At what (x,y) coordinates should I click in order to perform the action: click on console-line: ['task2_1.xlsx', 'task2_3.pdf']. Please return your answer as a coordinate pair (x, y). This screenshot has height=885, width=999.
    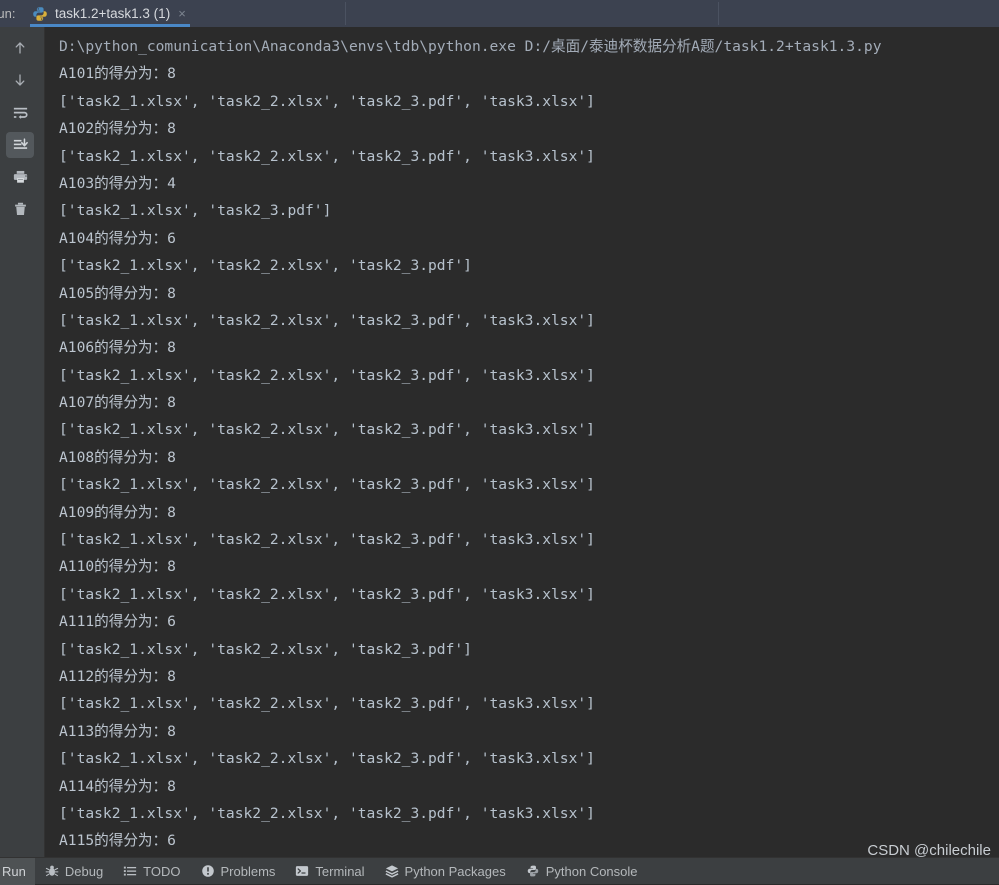
    Looking at the image, I should click on (195, 211).